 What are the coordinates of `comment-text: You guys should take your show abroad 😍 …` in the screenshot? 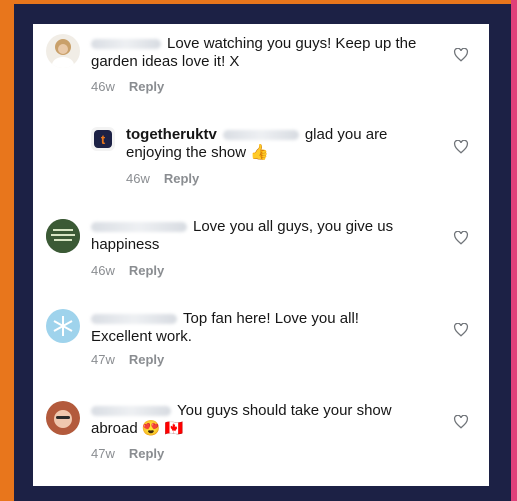 It's located at (241, 419).